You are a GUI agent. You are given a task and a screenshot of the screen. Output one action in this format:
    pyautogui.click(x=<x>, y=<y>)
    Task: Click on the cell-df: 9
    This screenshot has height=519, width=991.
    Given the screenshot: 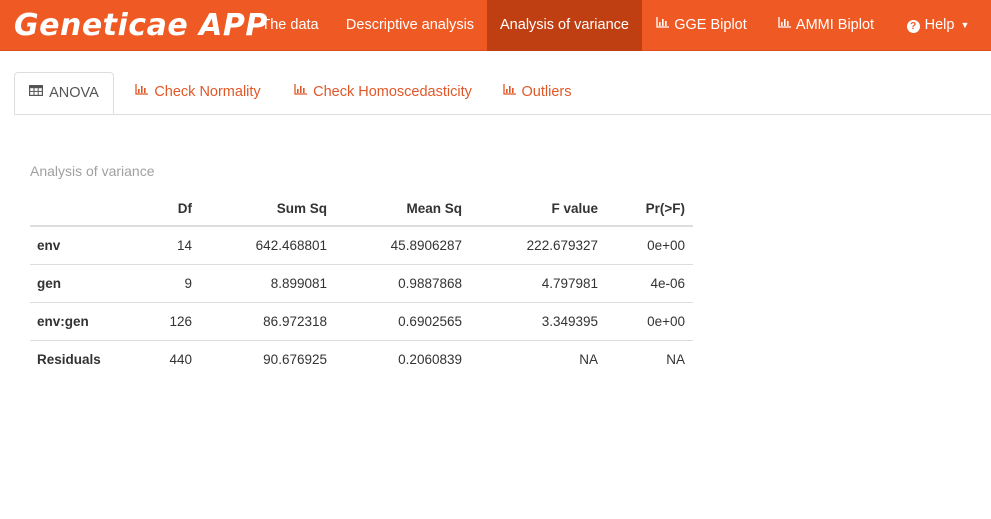 What is the action you would take?
    pyautogui.click(x=167, y=283)
    